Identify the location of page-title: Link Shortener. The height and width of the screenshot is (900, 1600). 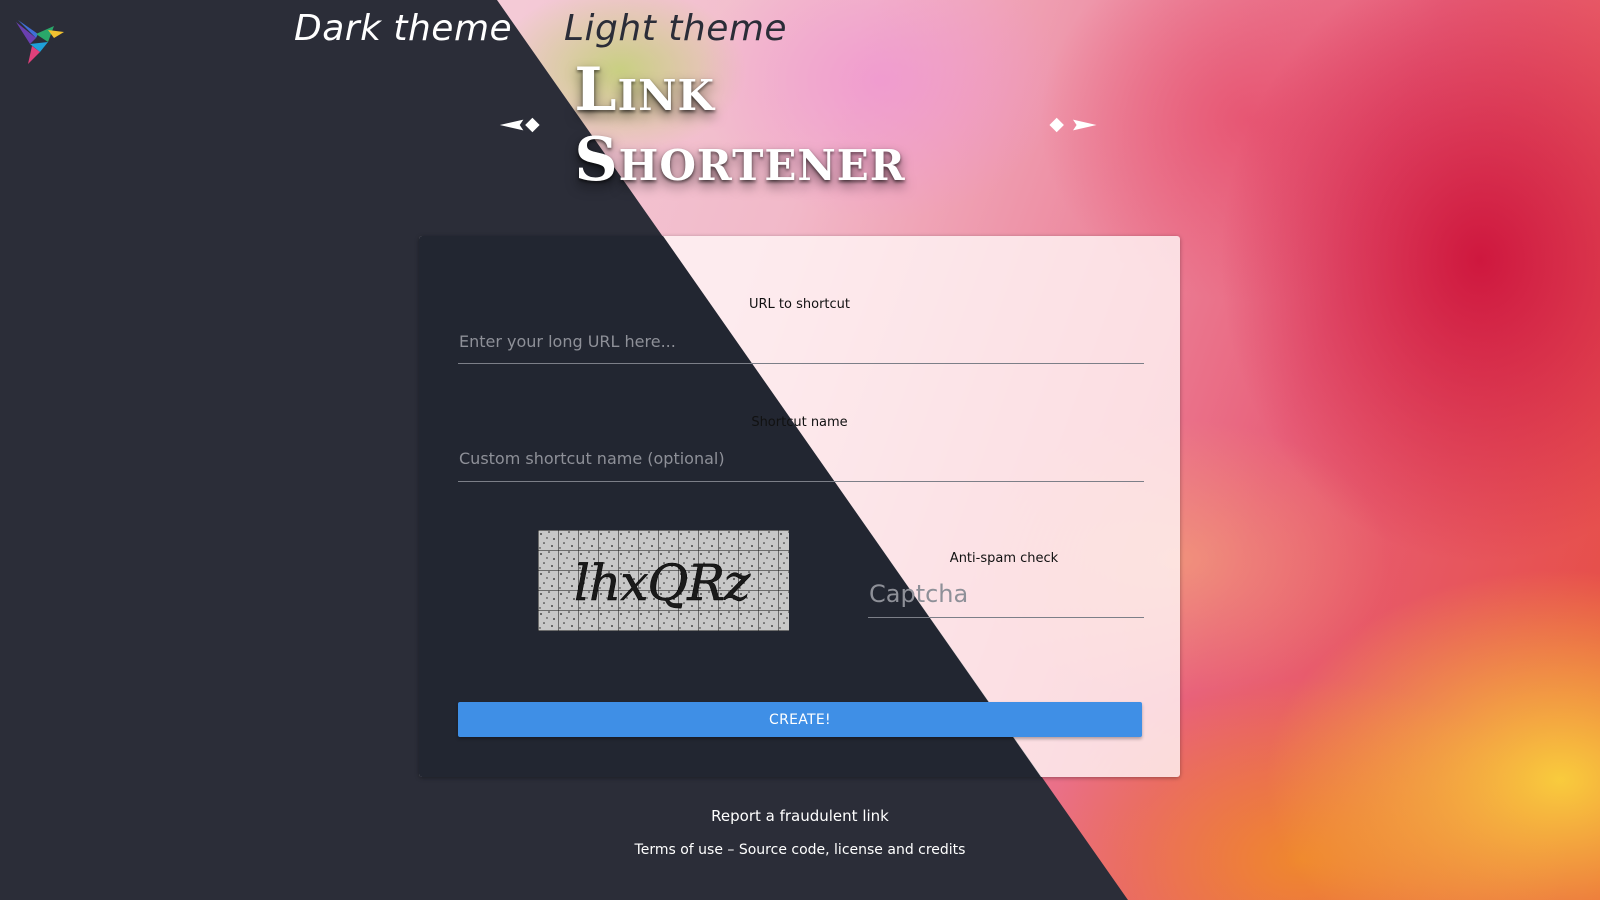
(740, 125).